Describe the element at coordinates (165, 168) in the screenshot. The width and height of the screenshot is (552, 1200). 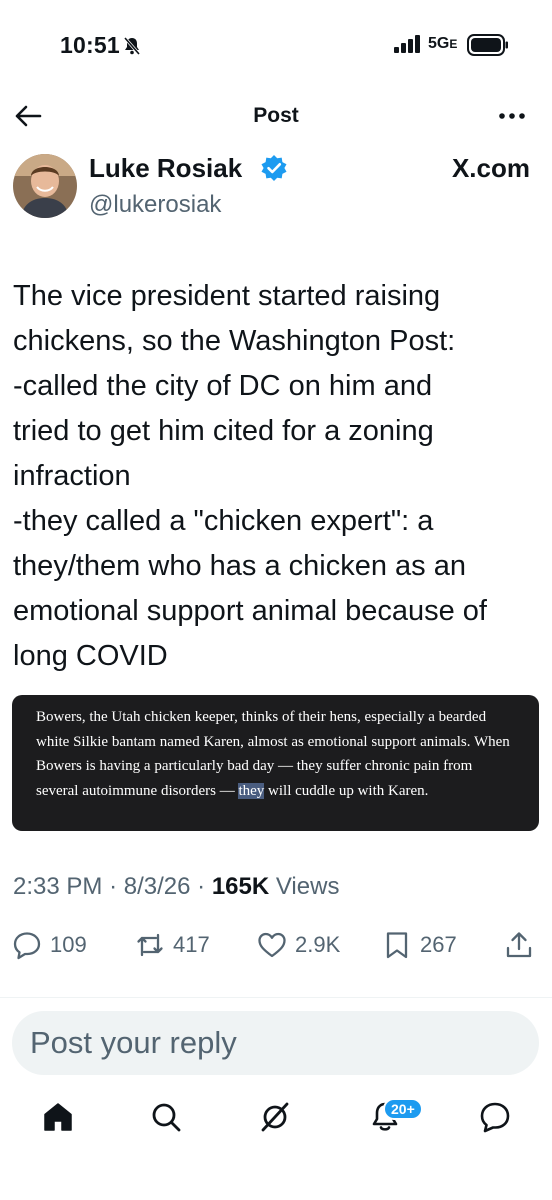
I see `author-name: Luke Rosiak` at that location.